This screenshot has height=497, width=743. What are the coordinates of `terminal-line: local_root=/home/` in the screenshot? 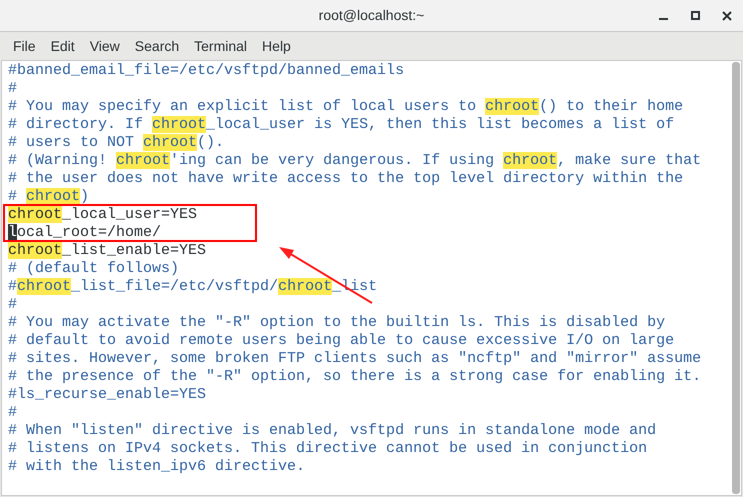 It's located at (85, 233).